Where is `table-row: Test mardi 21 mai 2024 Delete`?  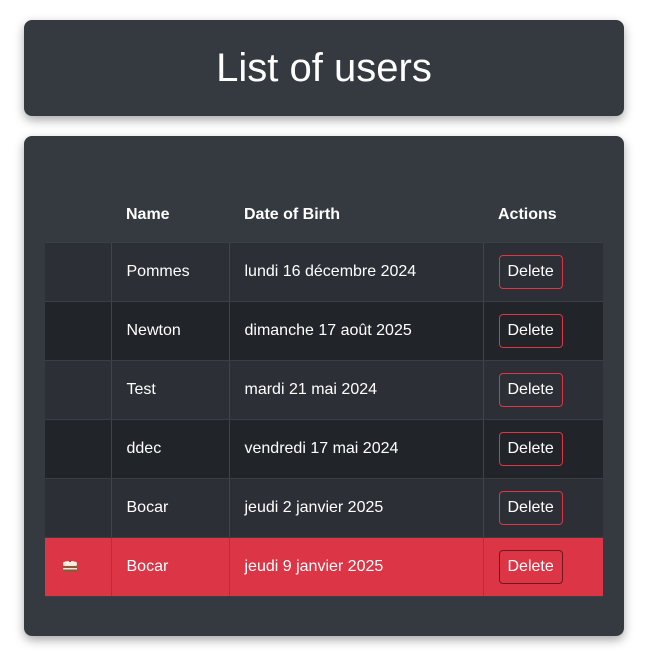
table-row: Test mardi 21 mai 2024 Delete is located at coordinates (324, 390).